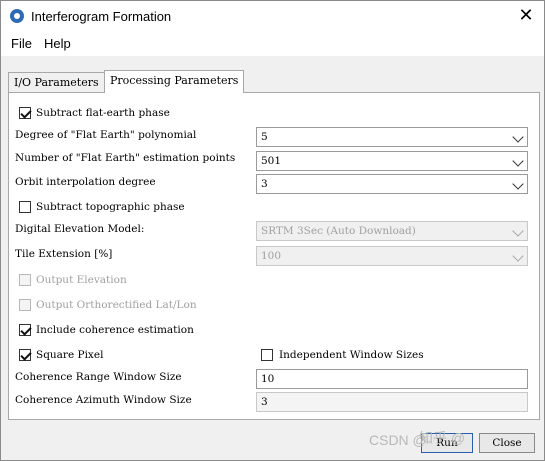 The width and height of the screenshot is (545, 461). Describe the element at coordinates (392, 256) in the screenshot. I see `tile-extension-select: 100` at that location.